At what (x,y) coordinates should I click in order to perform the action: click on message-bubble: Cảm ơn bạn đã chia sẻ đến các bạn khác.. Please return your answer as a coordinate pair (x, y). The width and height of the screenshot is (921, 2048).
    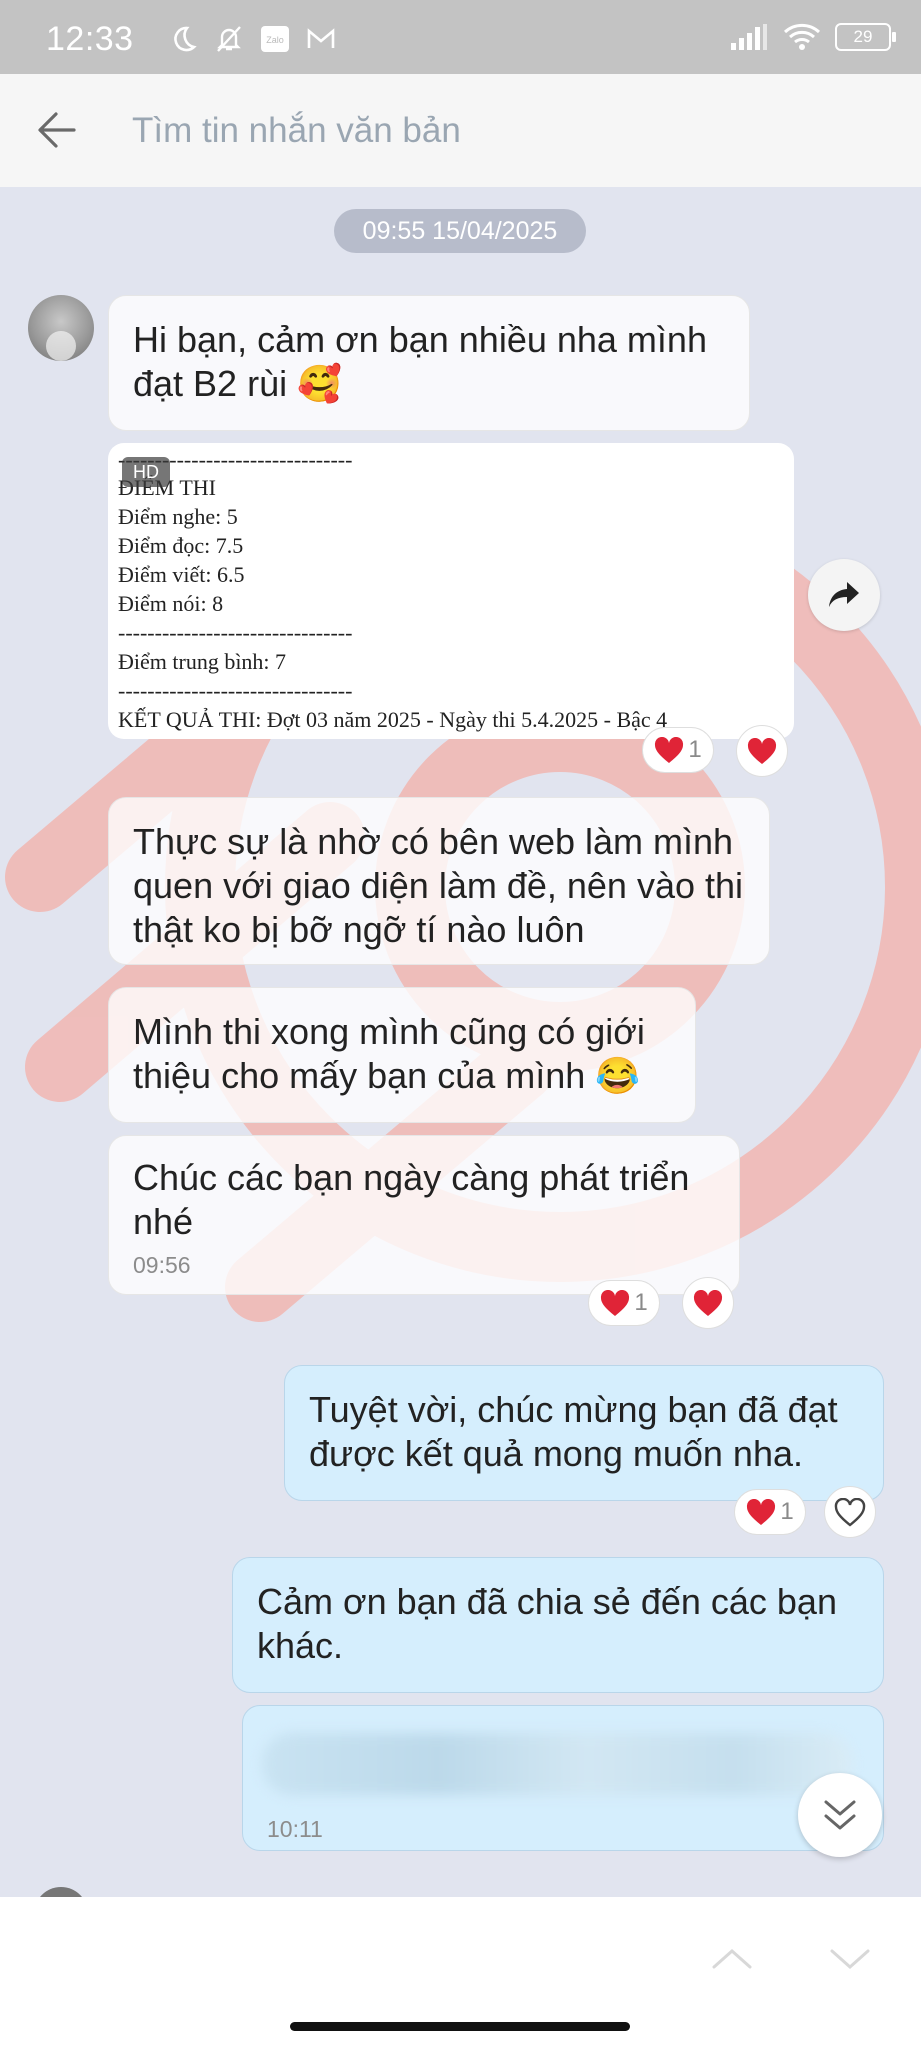
    Looking at the image, I should click on (558, 1625).